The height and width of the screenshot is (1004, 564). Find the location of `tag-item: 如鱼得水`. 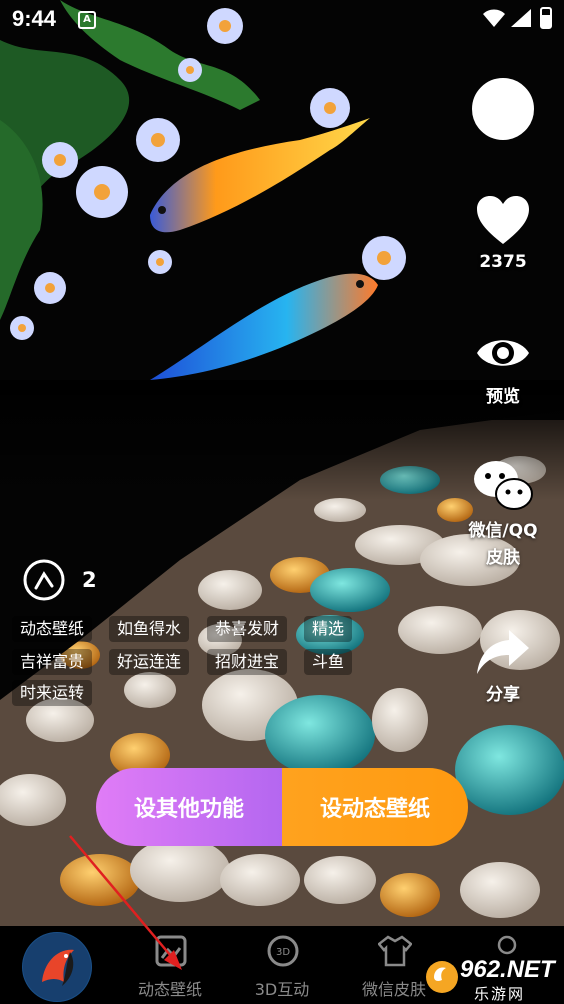

tag-item: 如鱼得水 is located at coordinates (149, 629).